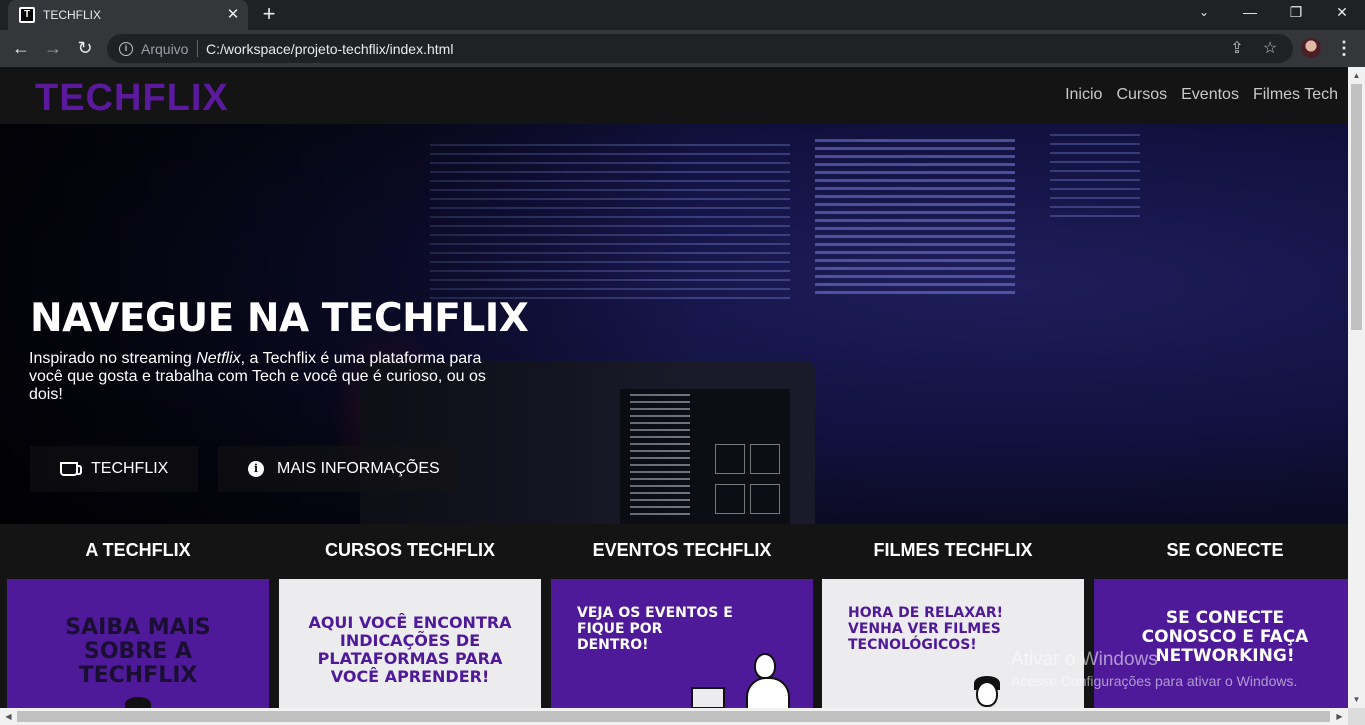 This screenshot has height=725, width=1365. What do you see at coordinates (655, 629) in the screenshot?
I see `card-text: VEJA OS EVENTOS E FIQUE POR DENTRO!` at bounding box center [655, 629].